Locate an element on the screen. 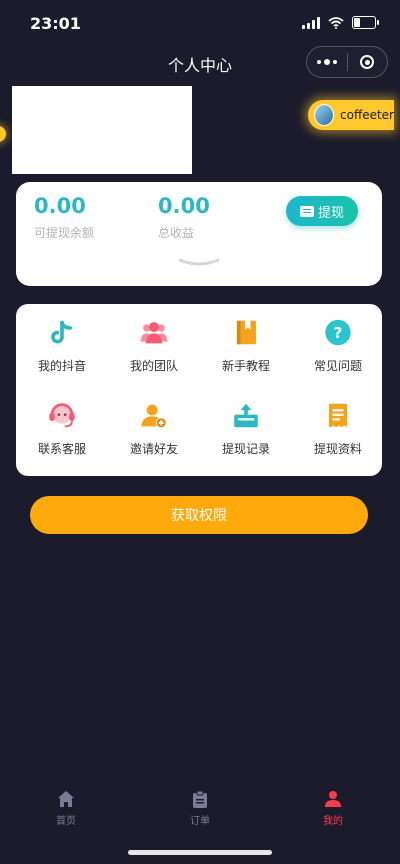 This screenshot has width=400, height=864. team-icon is located at coordinates (154, 333).